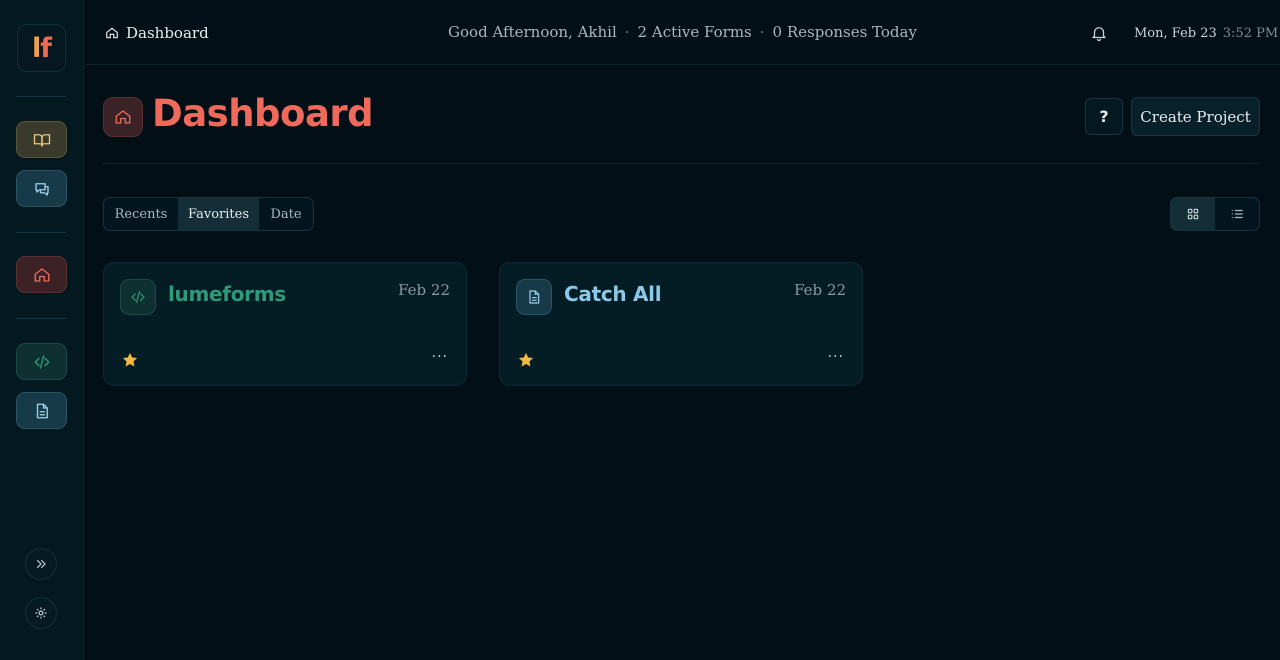  I want to click on header-divider, so click(681, 163).